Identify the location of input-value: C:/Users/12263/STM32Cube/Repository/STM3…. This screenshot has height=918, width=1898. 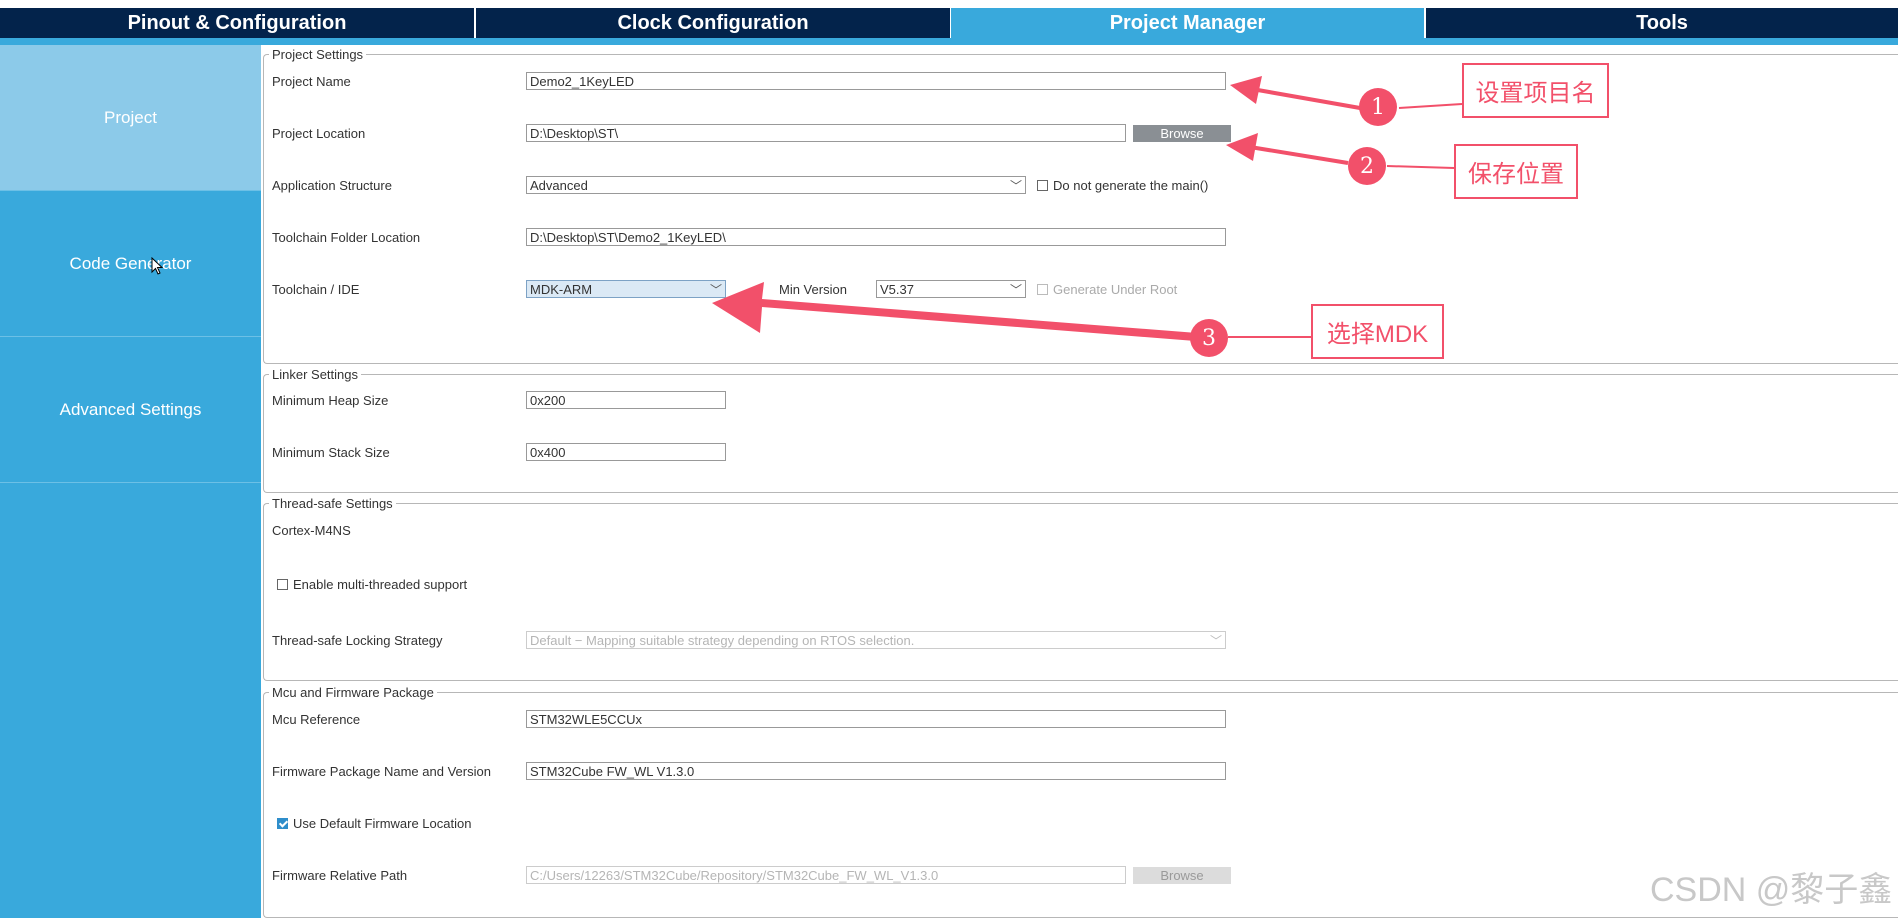
(734, 875).